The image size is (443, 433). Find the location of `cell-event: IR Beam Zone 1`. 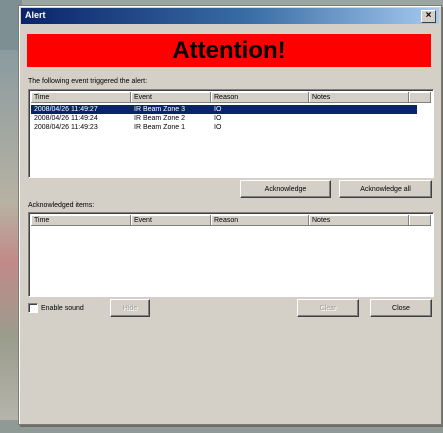

cell-event: IR Beam Zone 1 is located at coordinates (159, 127).